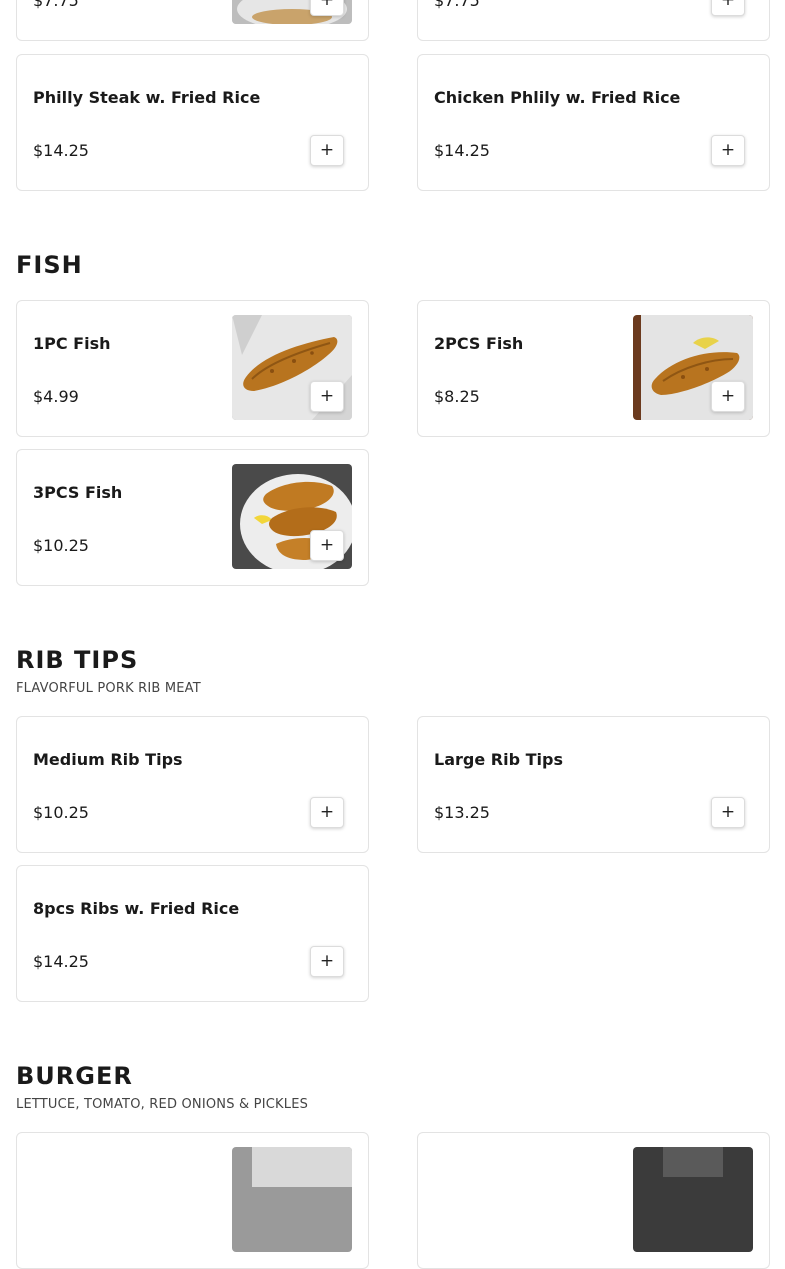  I want to click on item-name: Medium Rib Tips, so click(108, 759).